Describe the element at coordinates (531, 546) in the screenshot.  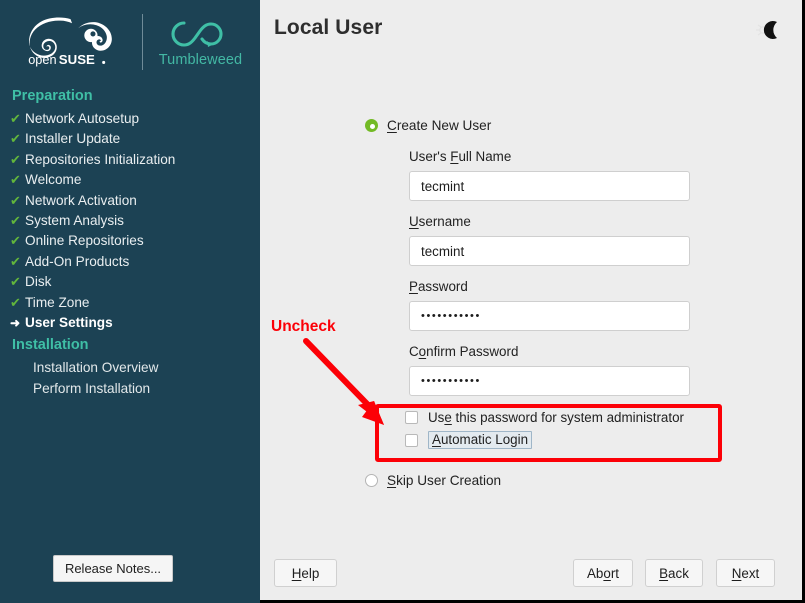
I see `footer-divider` at that location.